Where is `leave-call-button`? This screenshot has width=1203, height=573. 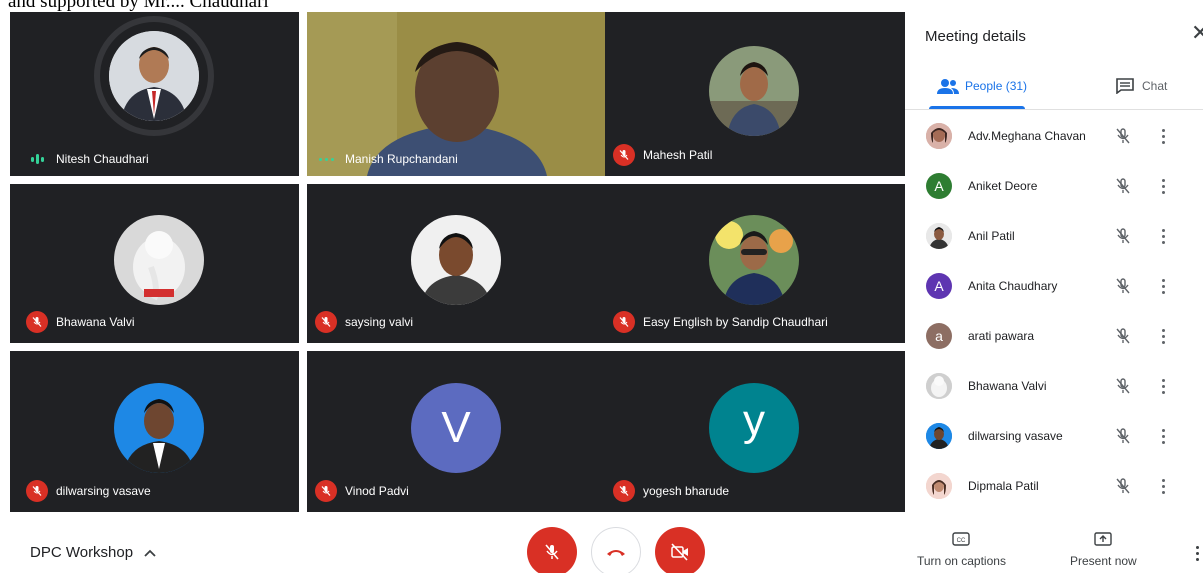 leave-call-button is located at coordinates (616, 550).